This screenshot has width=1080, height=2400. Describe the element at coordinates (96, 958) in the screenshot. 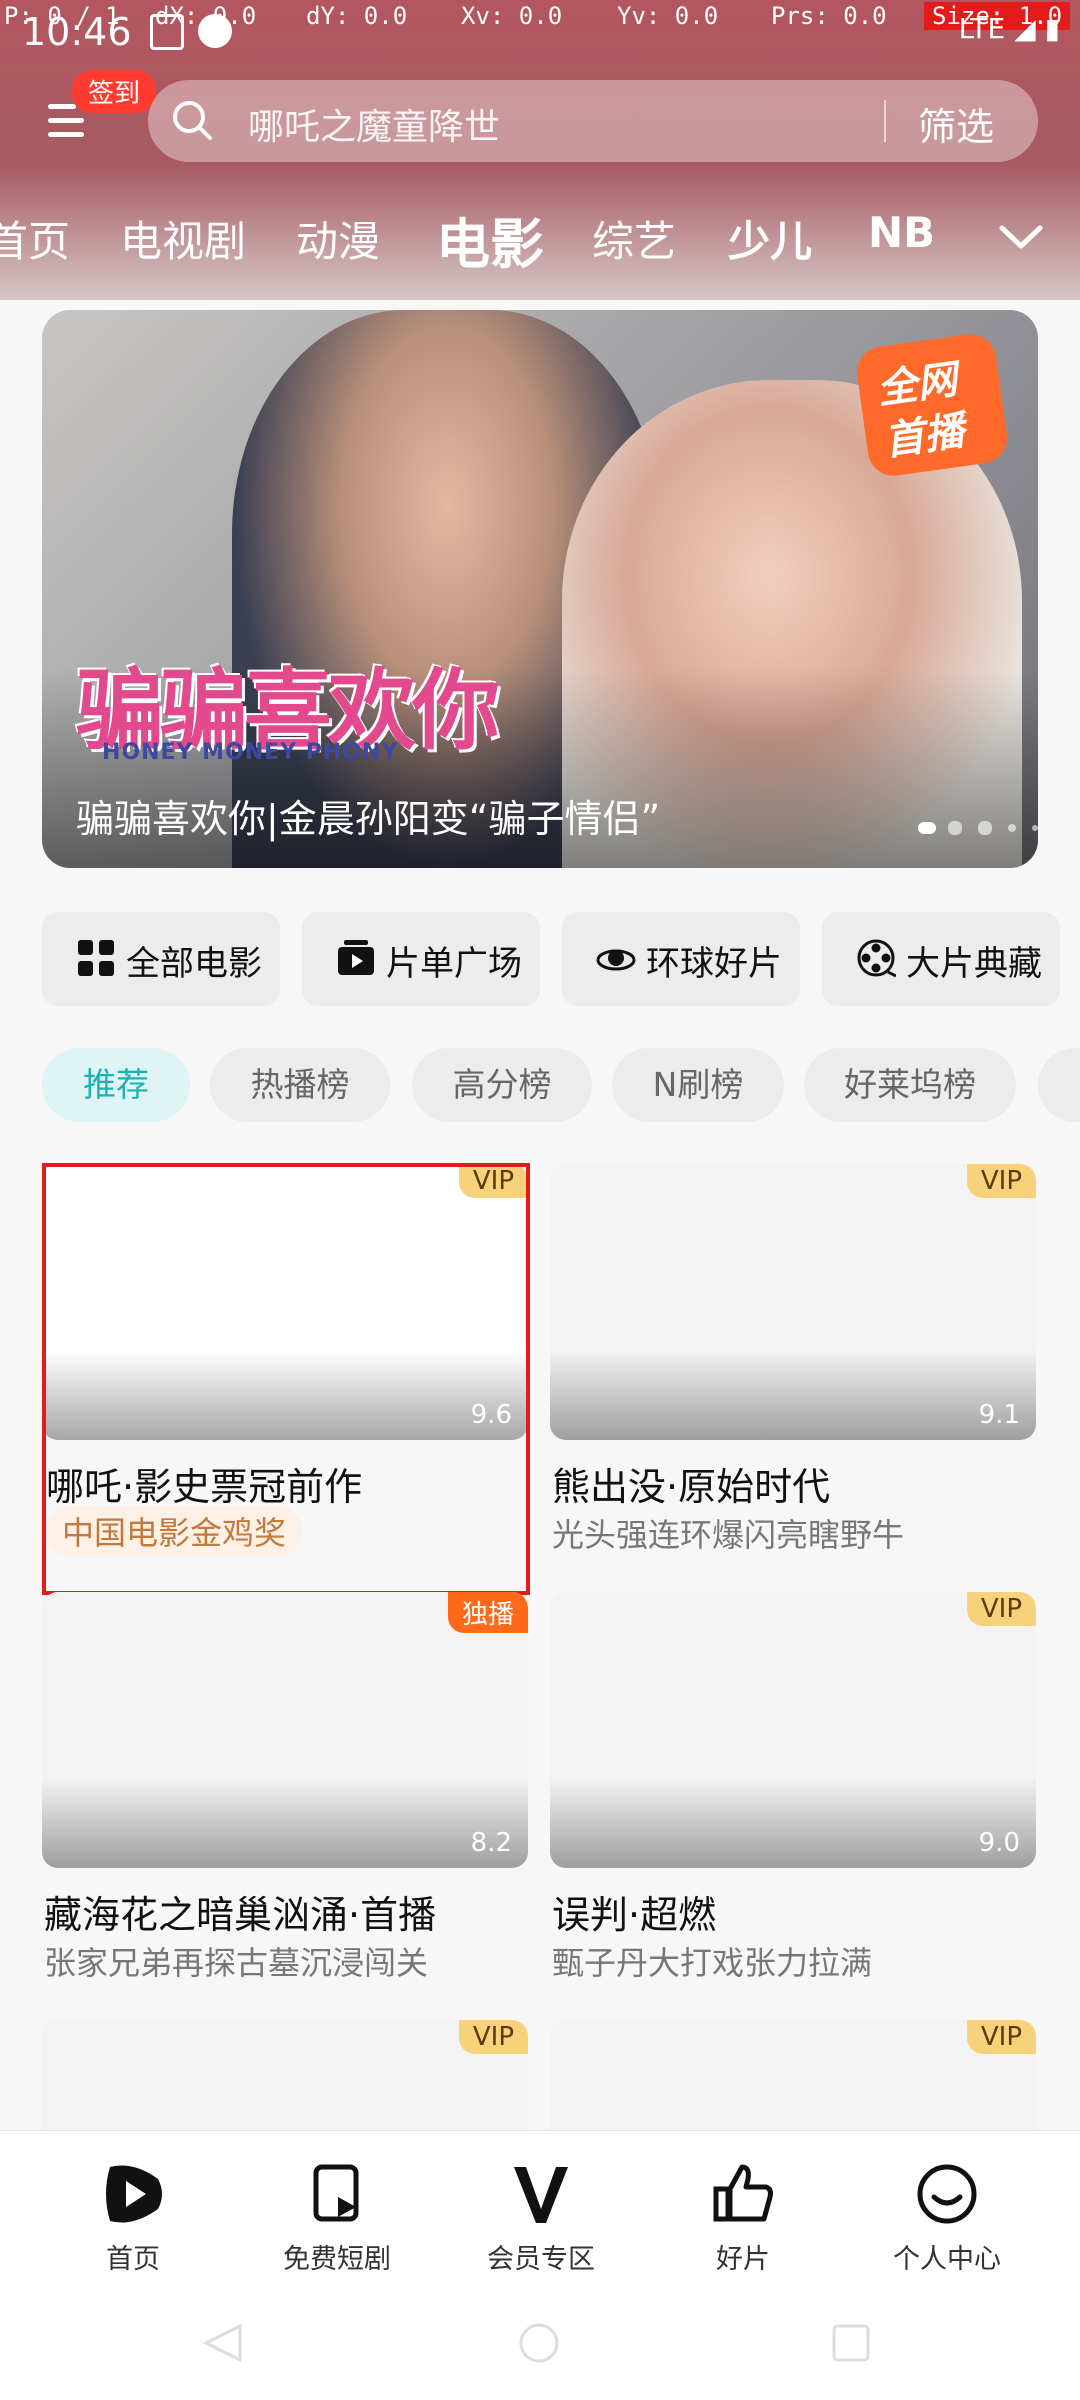

I see `grid-icon` at that location.